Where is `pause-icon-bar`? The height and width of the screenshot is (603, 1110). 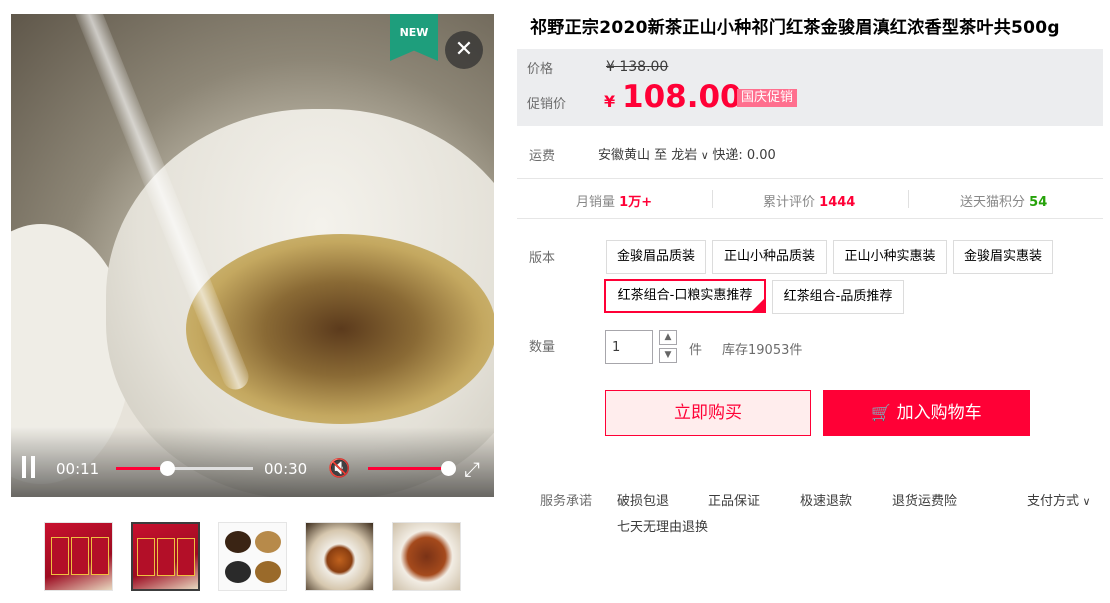
pause-icon-bar is located at coordinates (33, 467).